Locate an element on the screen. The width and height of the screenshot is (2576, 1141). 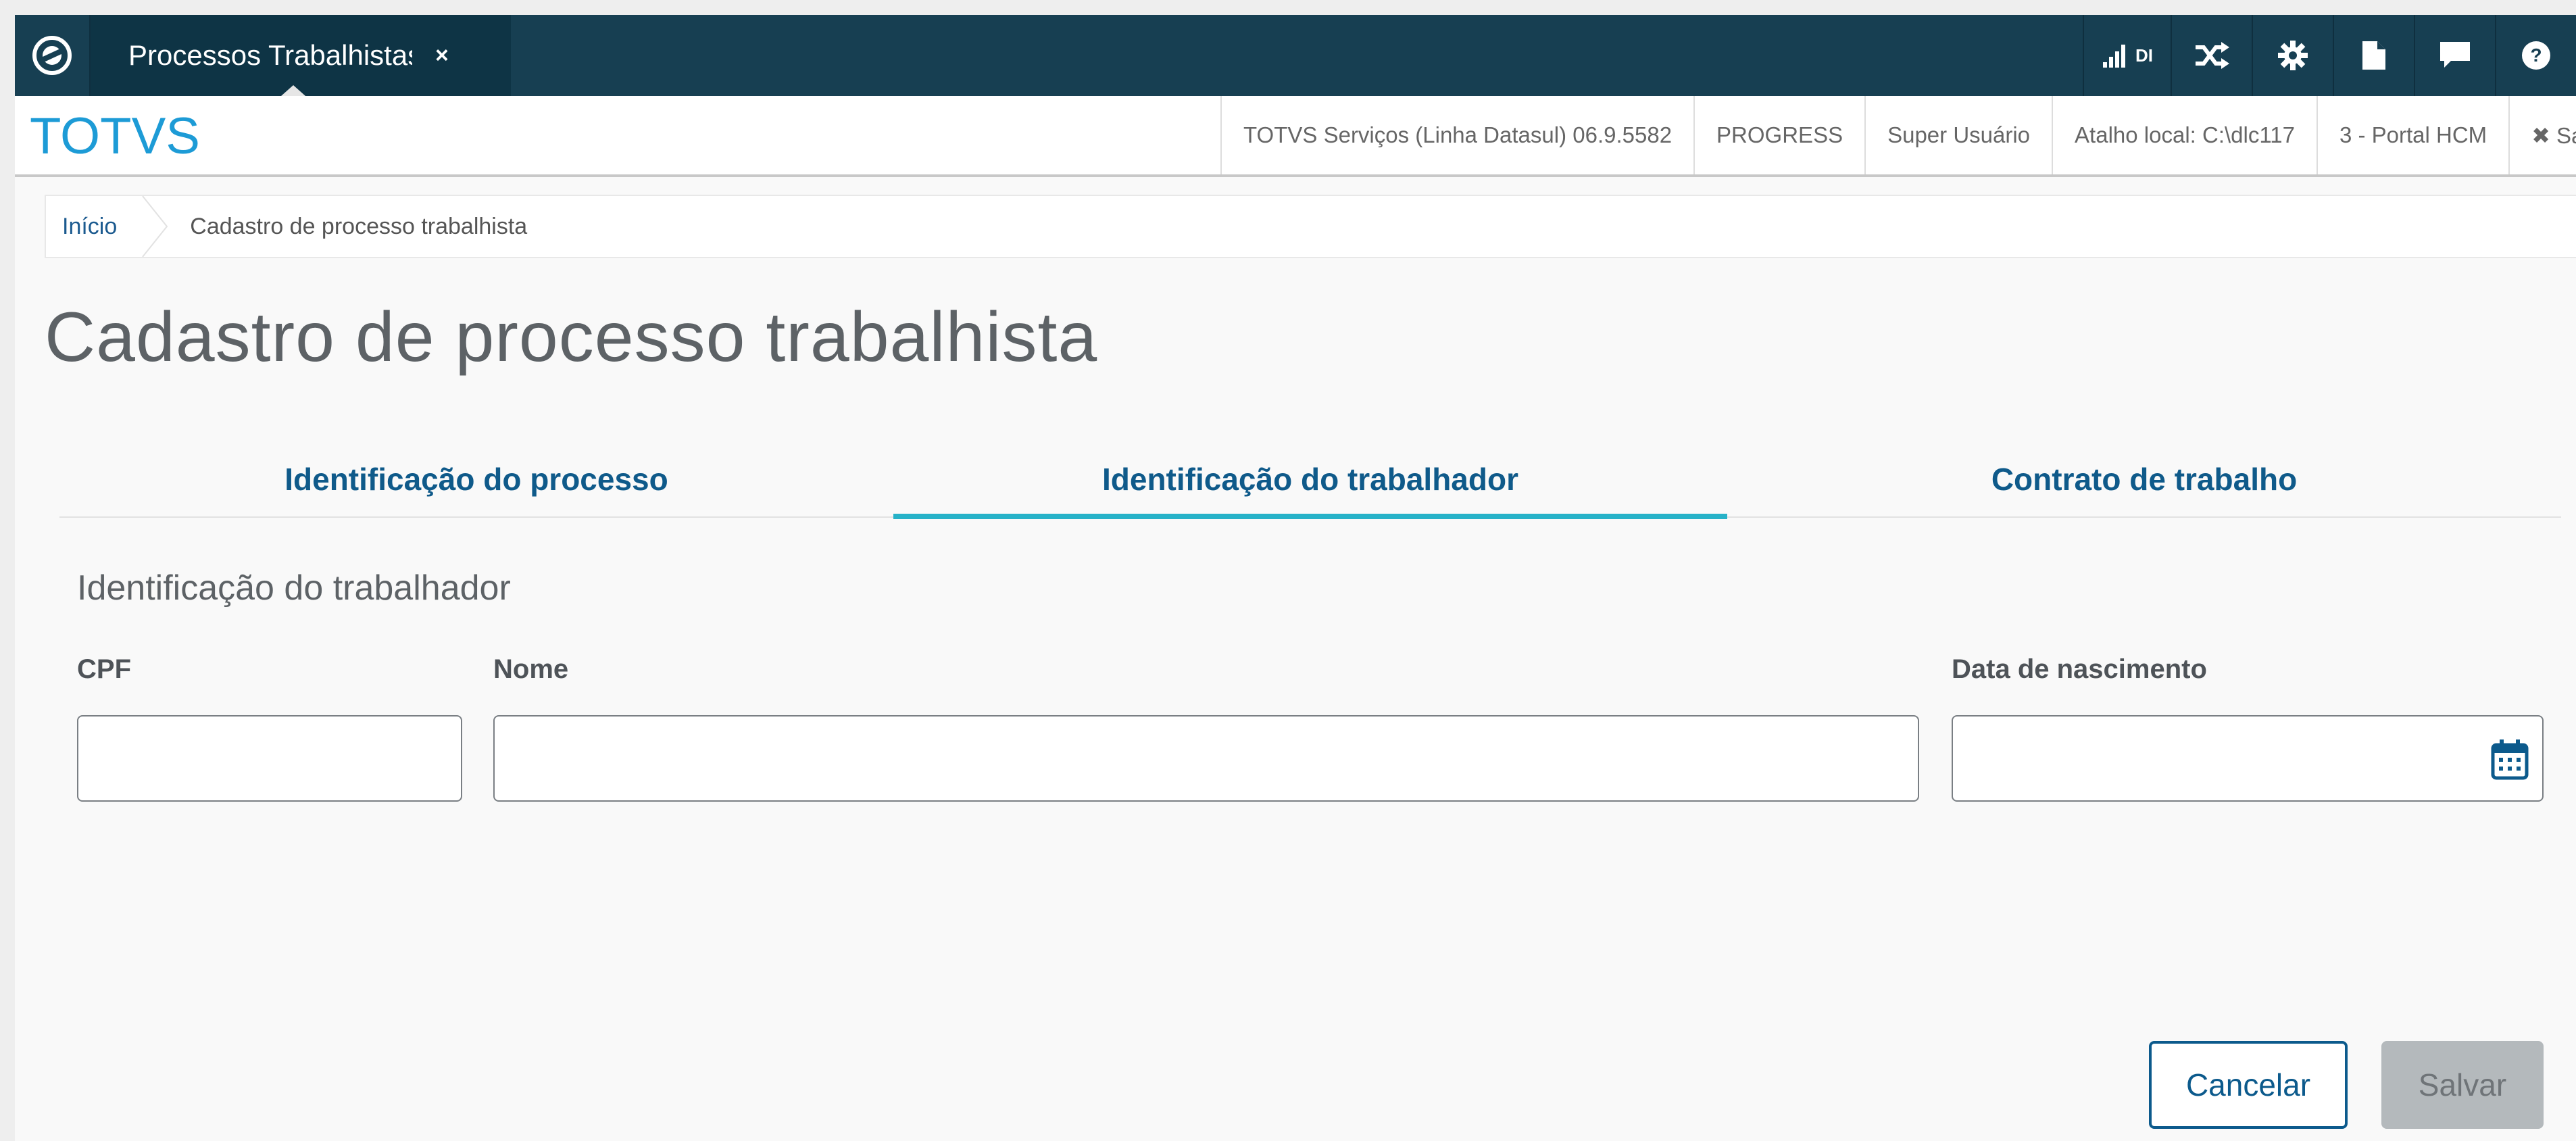
database-type: PROGRESS is located at coordinates (1779, 135).